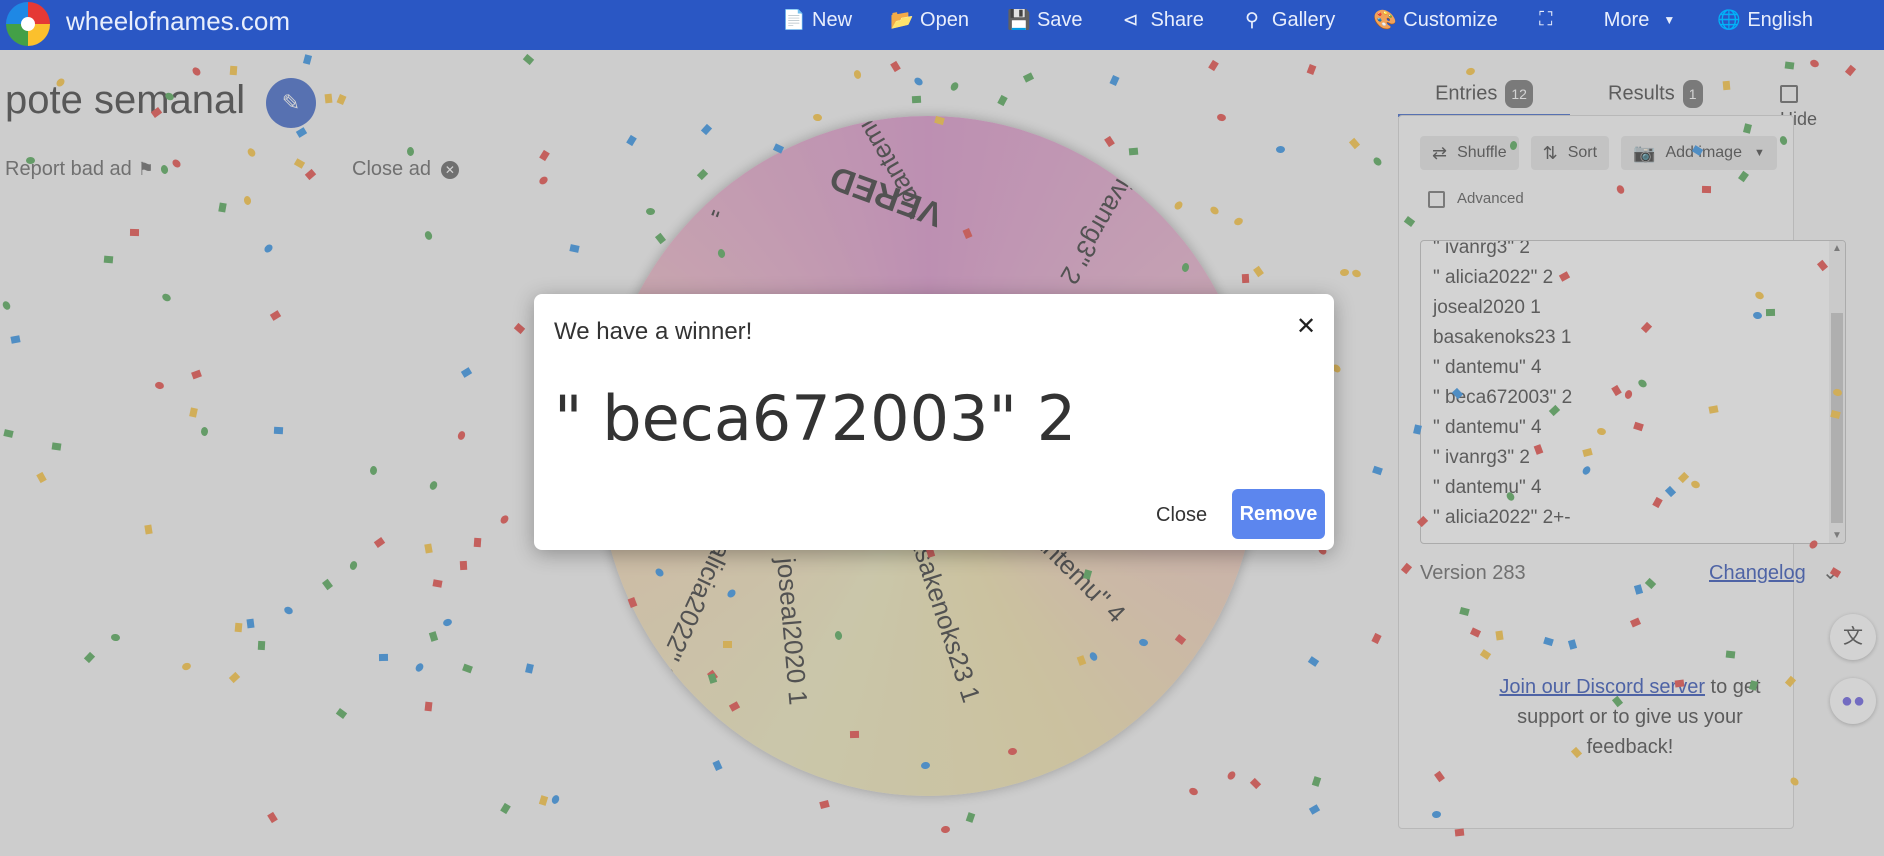 The height and width of the screenshot is (856, 1884). Describe the element at coordinates (815, 418) in the screenshot. I see `winner-name: " beca672003" 2` at that location.